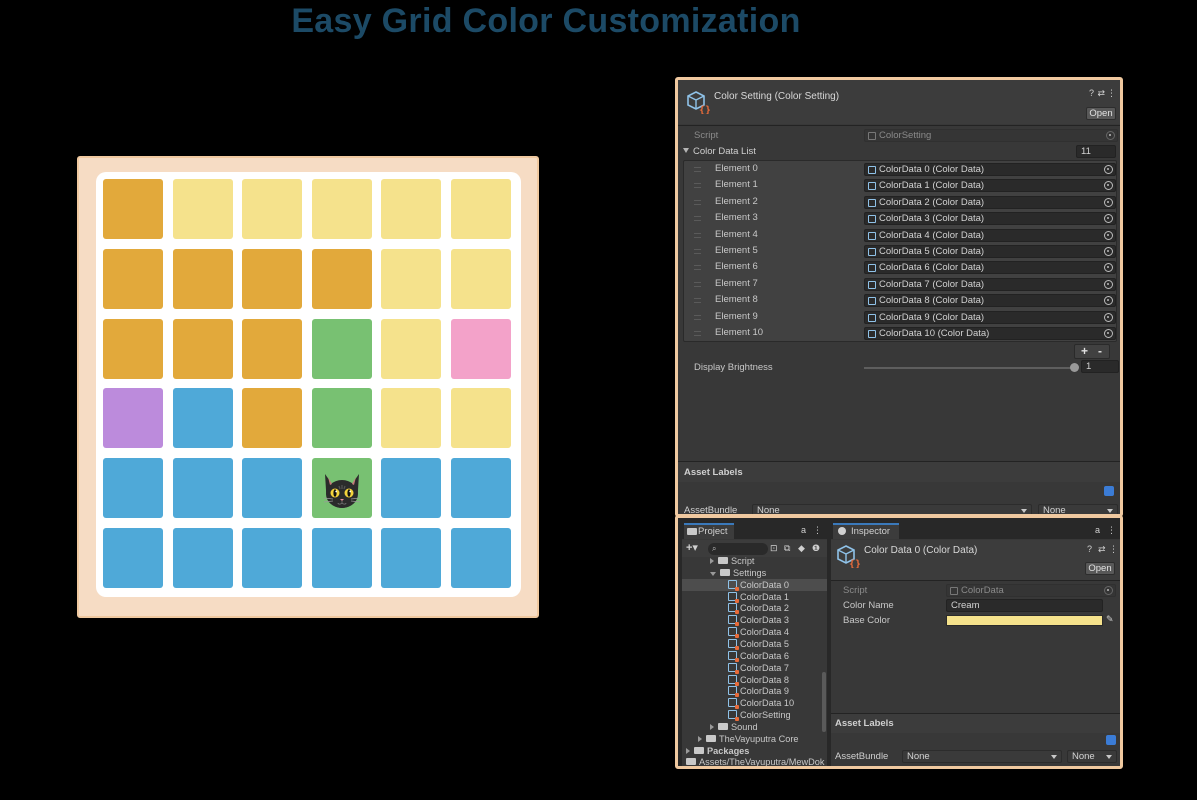 This screenshot has height=800, width=1197. Describe the element at coordinates (1110, 619) in the screenshot. I see `eyedropper-icon: ✎` at that location.